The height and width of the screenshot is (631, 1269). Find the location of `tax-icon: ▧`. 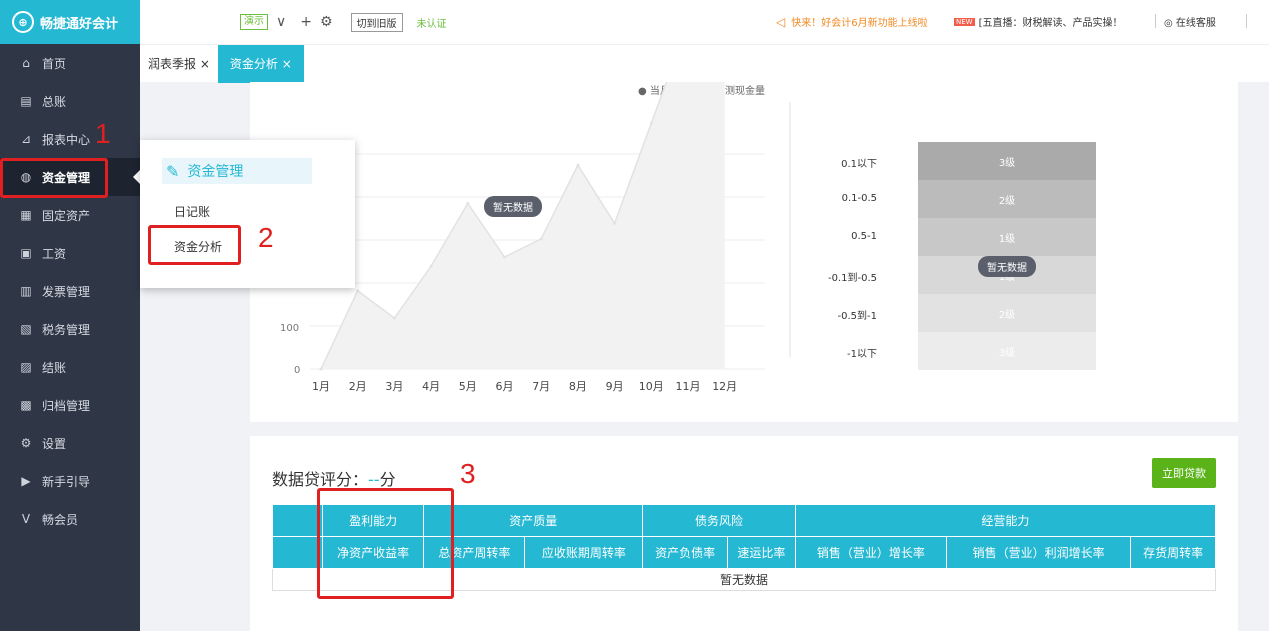

tax-icon: ▧ is located at coordinates (26, 329).